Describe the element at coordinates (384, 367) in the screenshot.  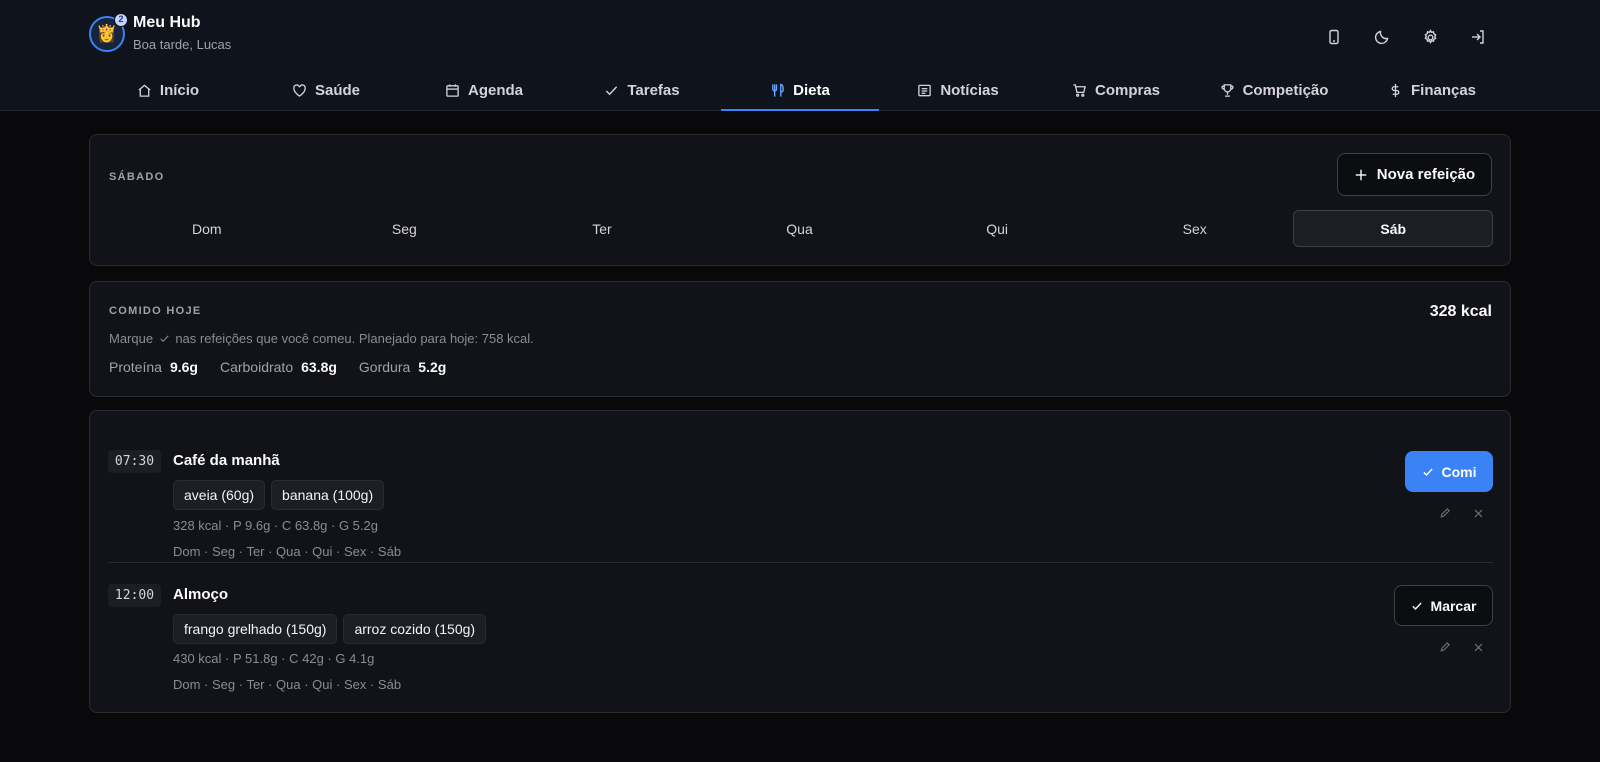
I see `macro-name: Gordura` at that location.